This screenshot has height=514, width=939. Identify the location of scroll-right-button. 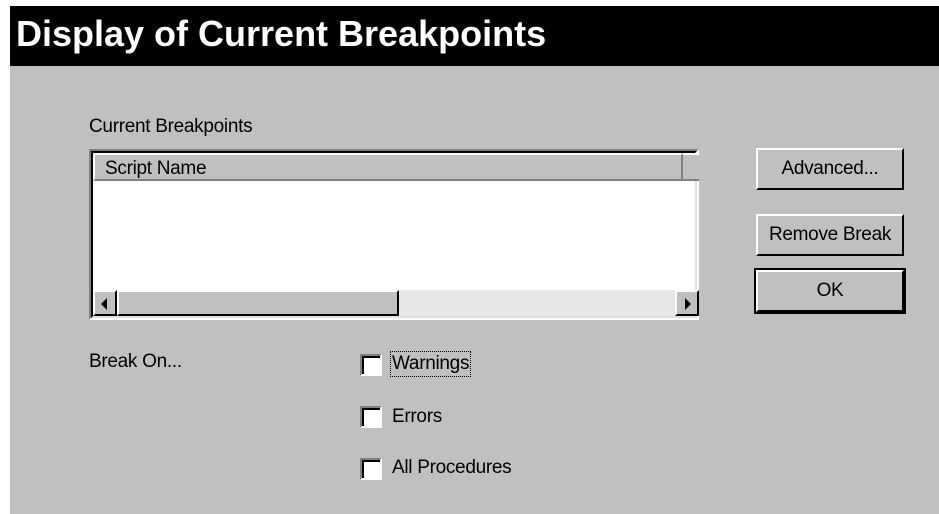
(687, 303).